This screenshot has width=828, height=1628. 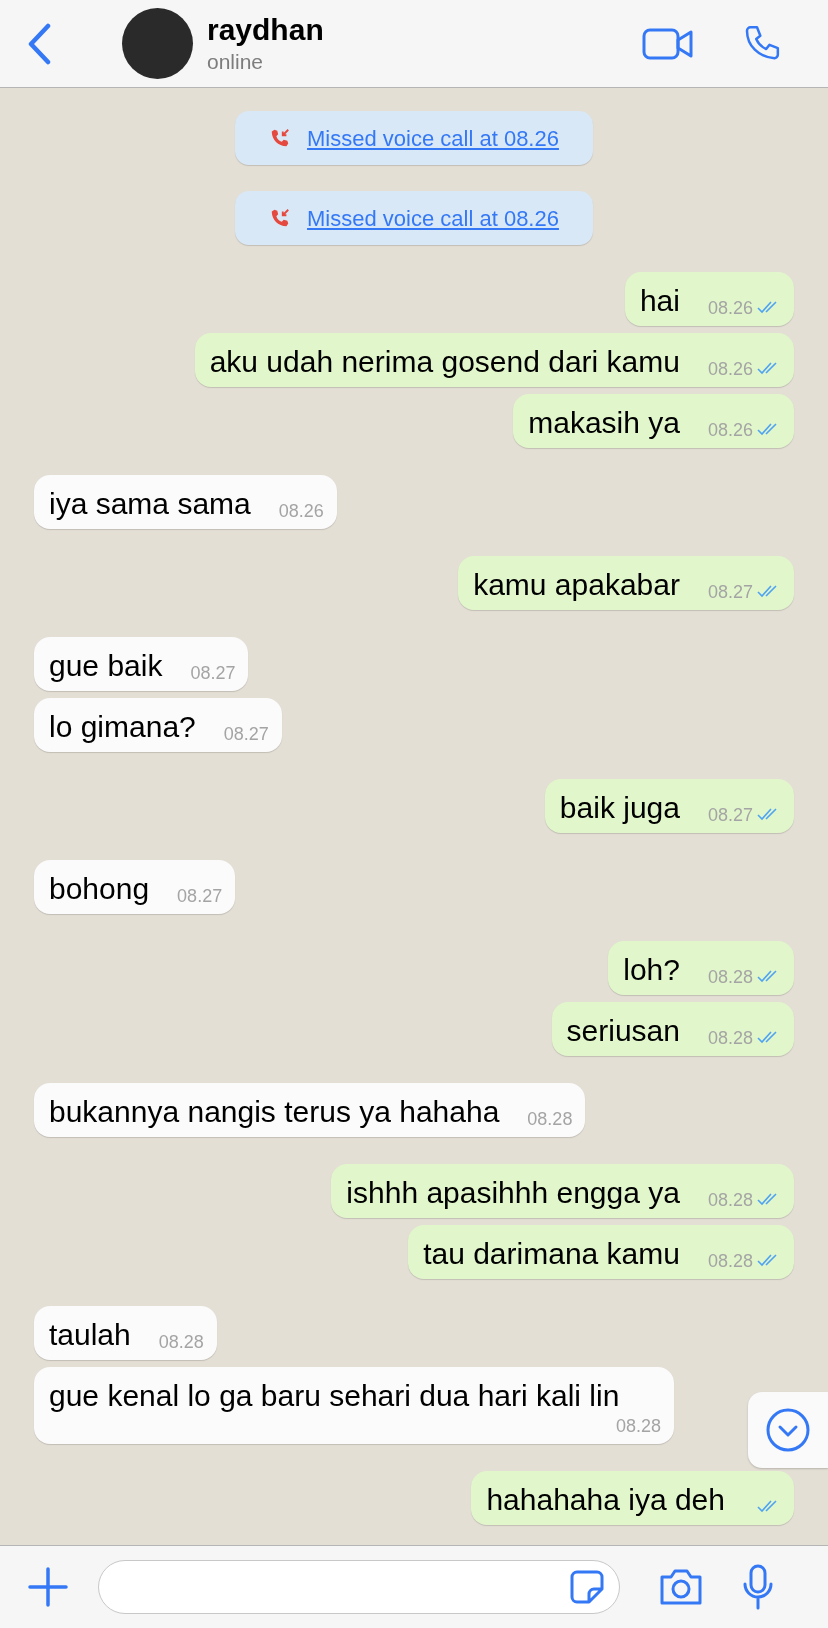 What do you see at coordinates (359, 1587) in the screenshot?
I see `message-input-field` at bounding box center [359, 1587].